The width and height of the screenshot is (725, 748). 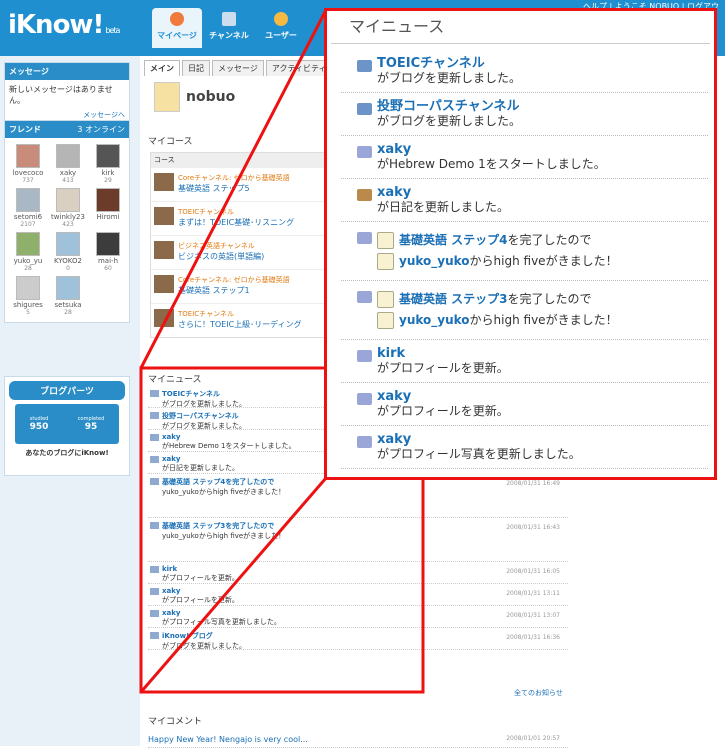 I want to click on zoom-news-item: xaky がプロフィール写真を更新しました。, so click(x=524, y=447).